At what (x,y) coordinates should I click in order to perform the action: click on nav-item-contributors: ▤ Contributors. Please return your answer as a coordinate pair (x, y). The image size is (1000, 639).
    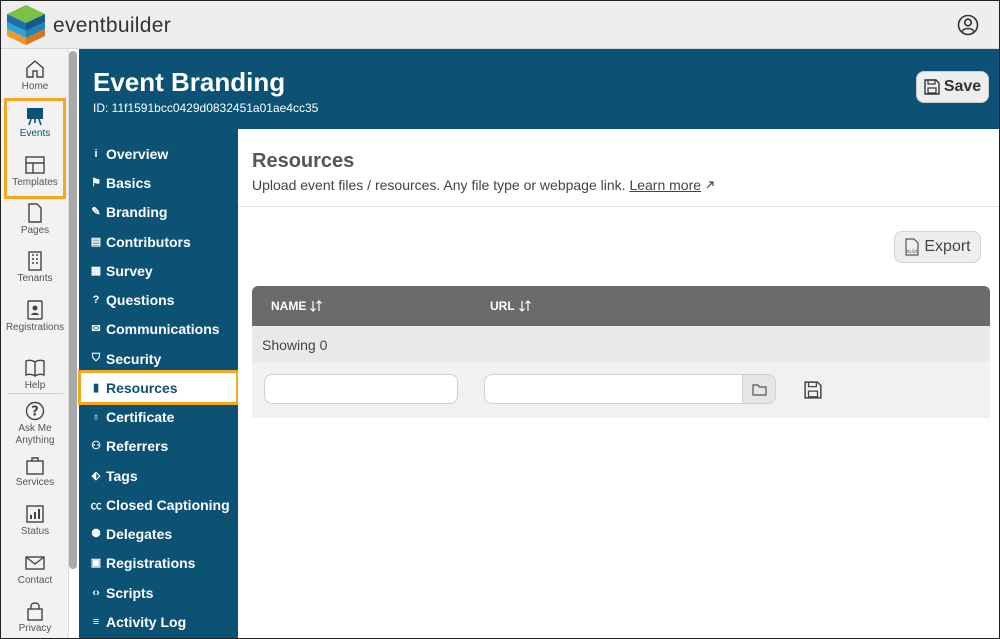
    Looking at the image, I should click on (158, 241).